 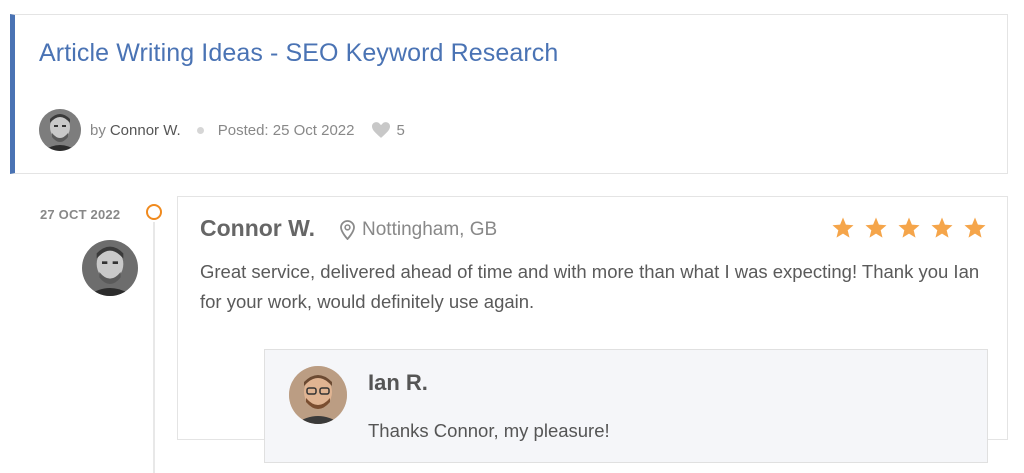 I want to click on reviewer-name: Connor W., so click(x=257, y=228).